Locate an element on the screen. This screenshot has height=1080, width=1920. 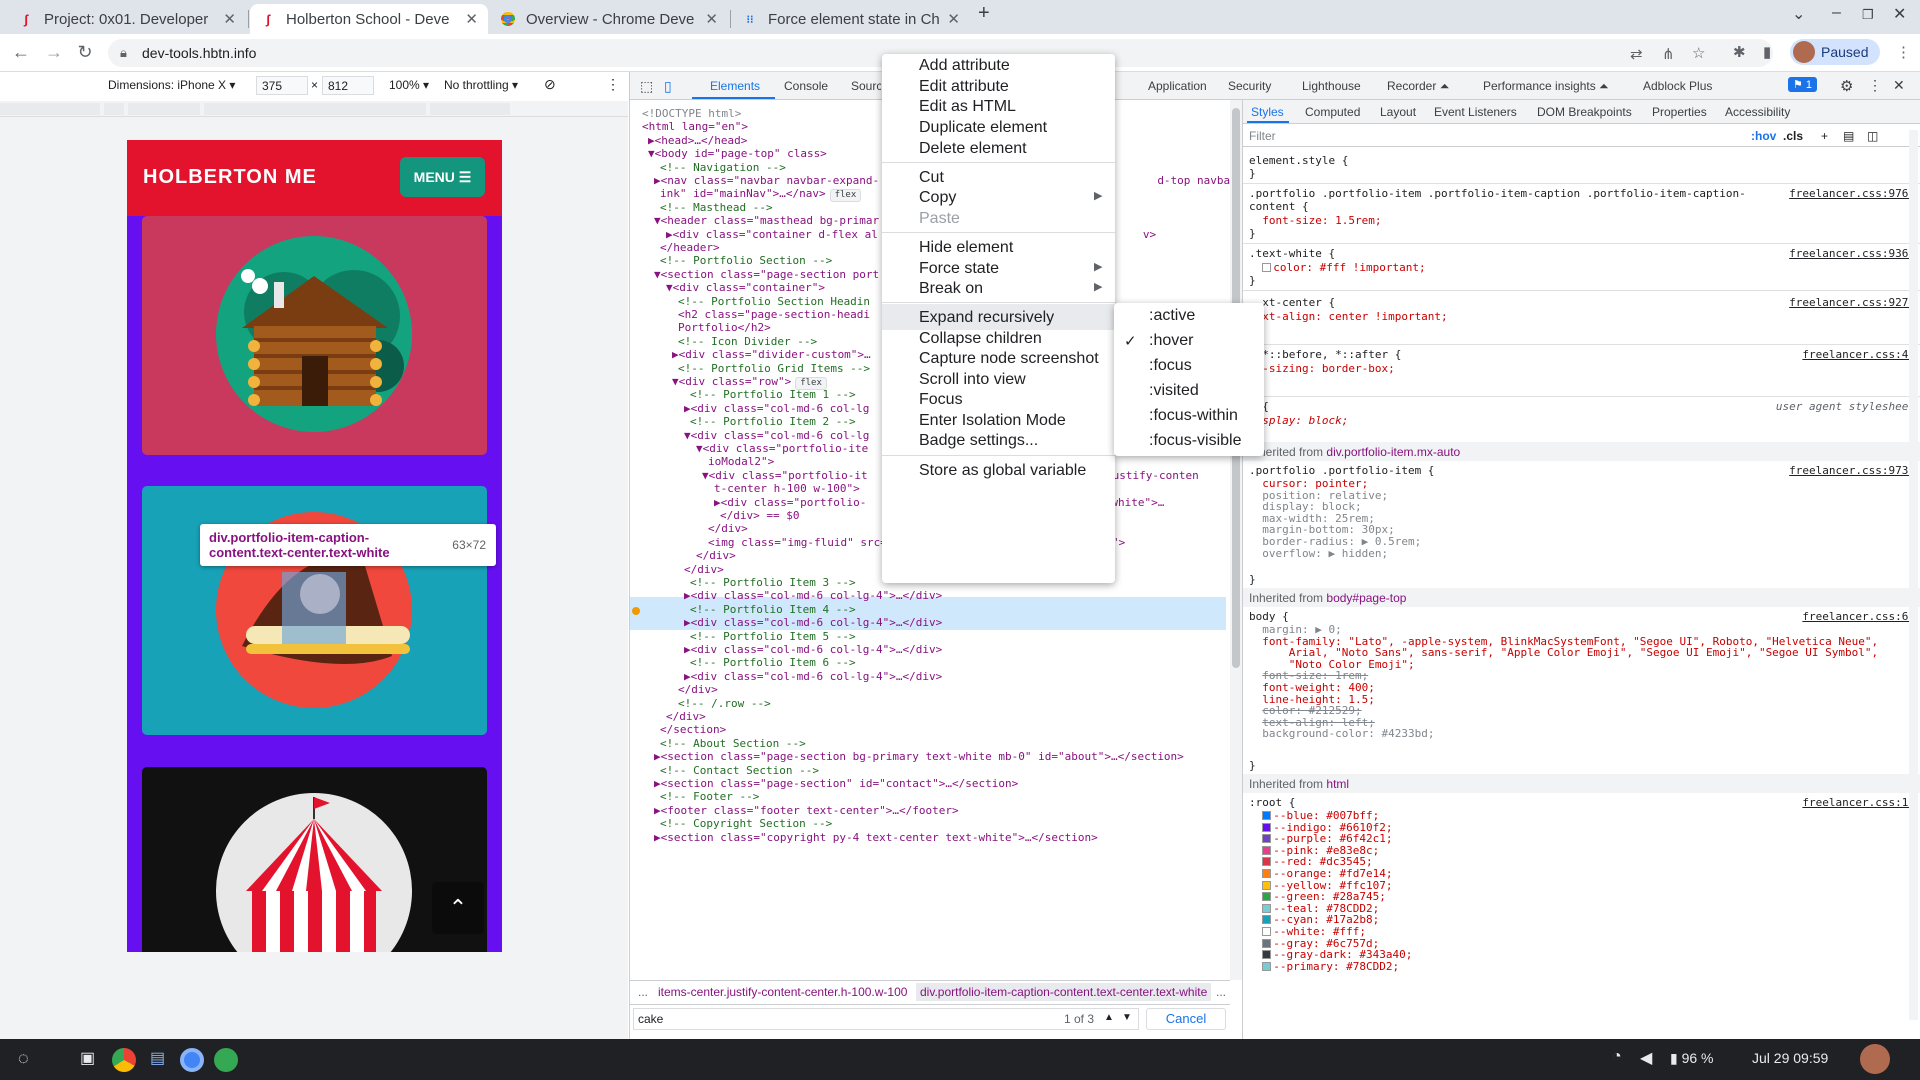
inherited-element-link: body#page-top is located at coordinates (1366, 598).